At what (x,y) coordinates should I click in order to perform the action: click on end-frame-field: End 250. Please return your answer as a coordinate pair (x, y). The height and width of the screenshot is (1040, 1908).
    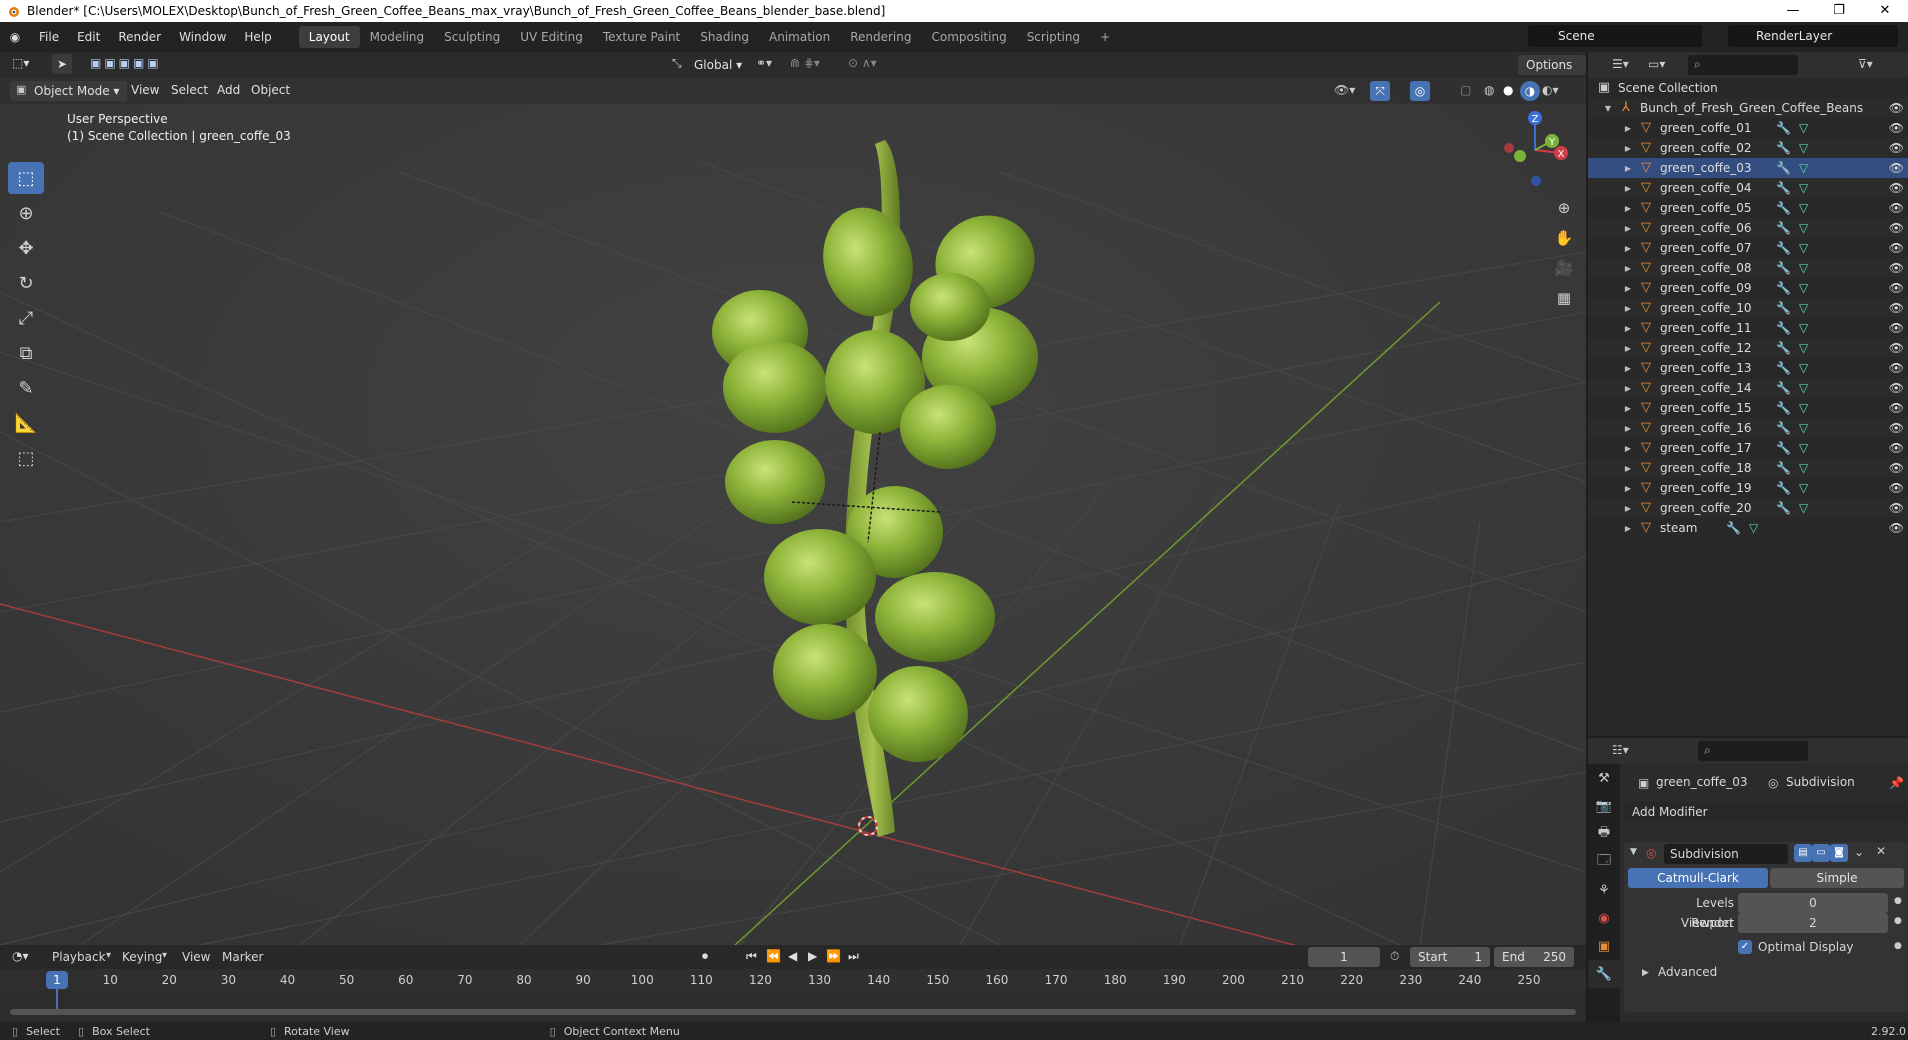
    Looking at the image, I should click on (1534, 957).